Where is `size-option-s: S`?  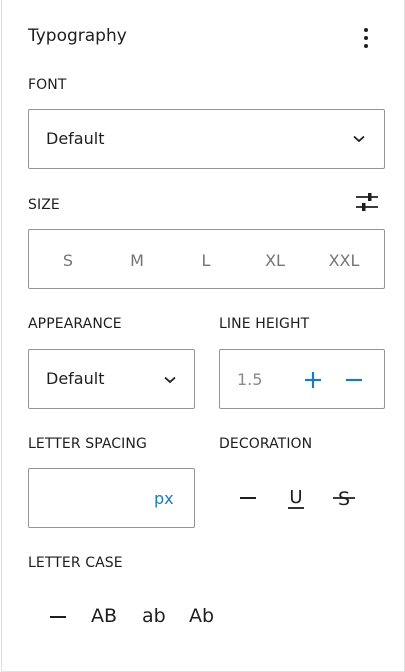
size-option-s: S is located at coordinates (68, 260).